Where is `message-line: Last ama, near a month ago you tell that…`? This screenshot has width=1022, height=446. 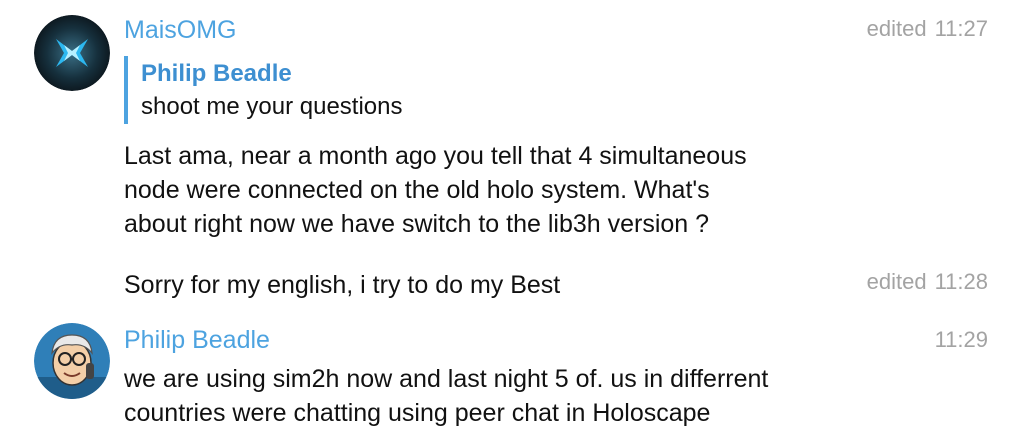 message-line: Last ama, near a month ago you tell that… is located at coordinates (435, 156).